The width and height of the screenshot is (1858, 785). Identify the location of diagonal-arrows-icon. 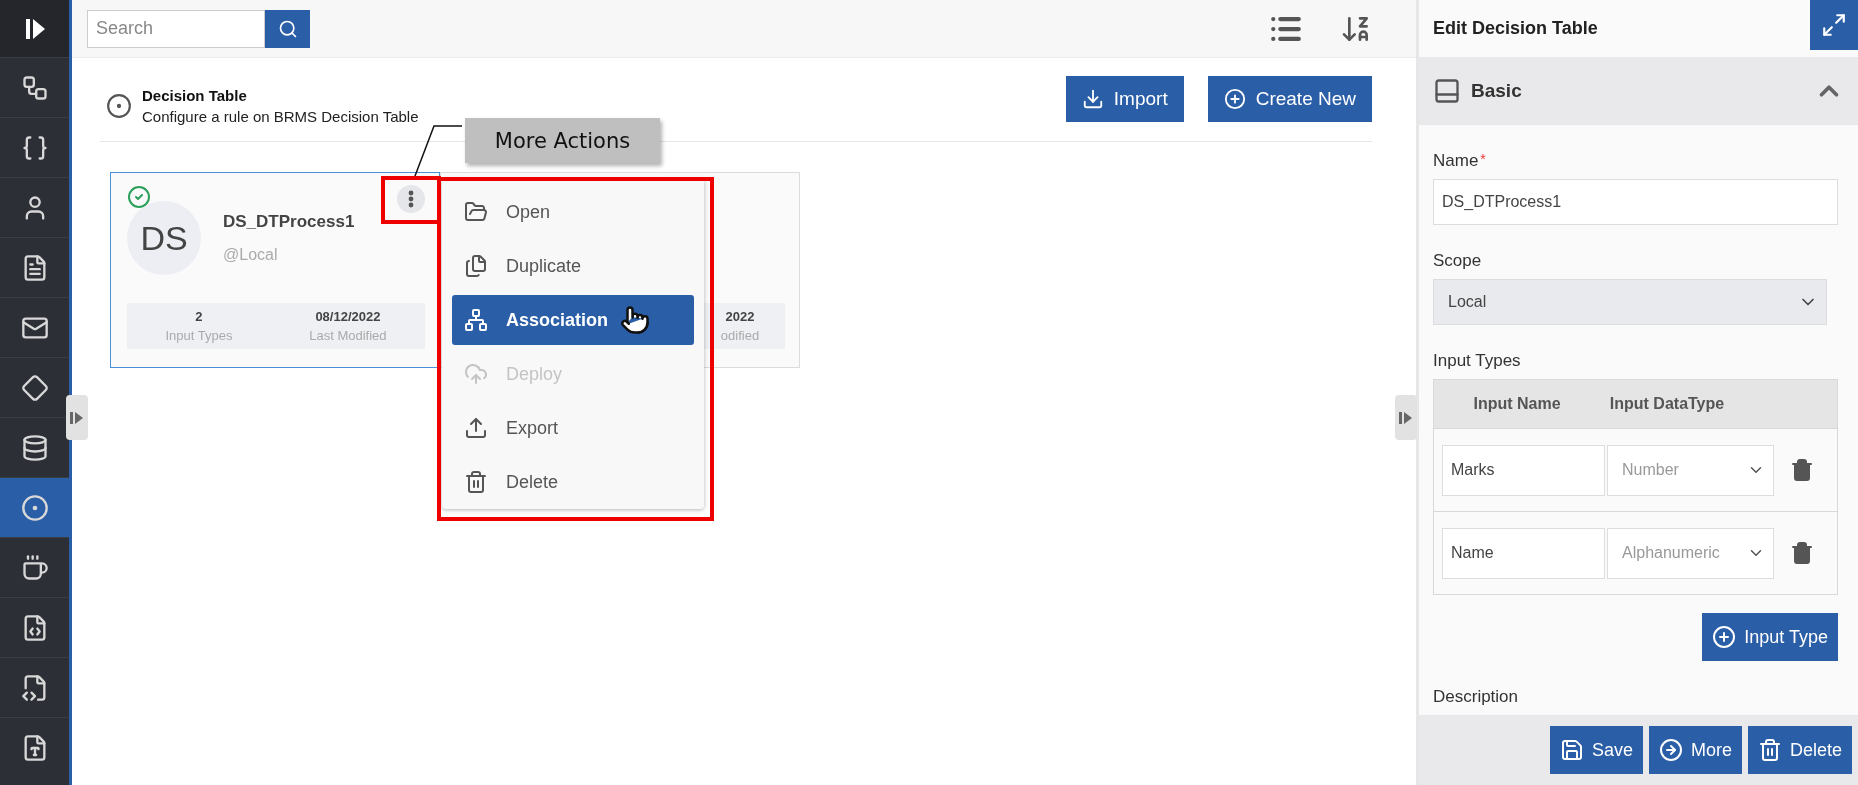
(1834, 25).